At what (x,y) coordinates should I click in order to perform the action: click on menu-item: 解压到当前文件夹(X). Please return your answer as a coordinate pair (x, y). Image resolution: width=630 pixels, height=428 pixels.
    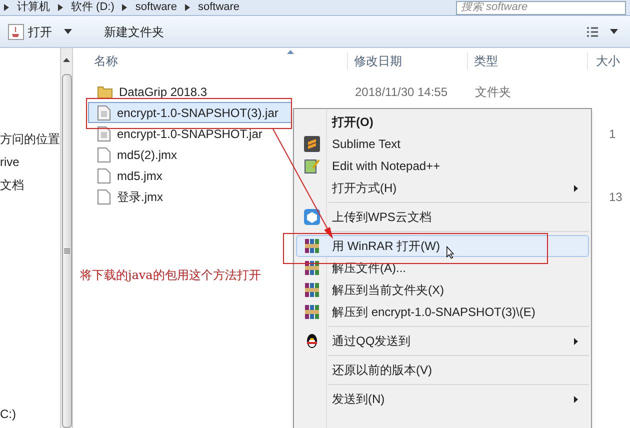
    Looking at the image, I should click on (442, 290).